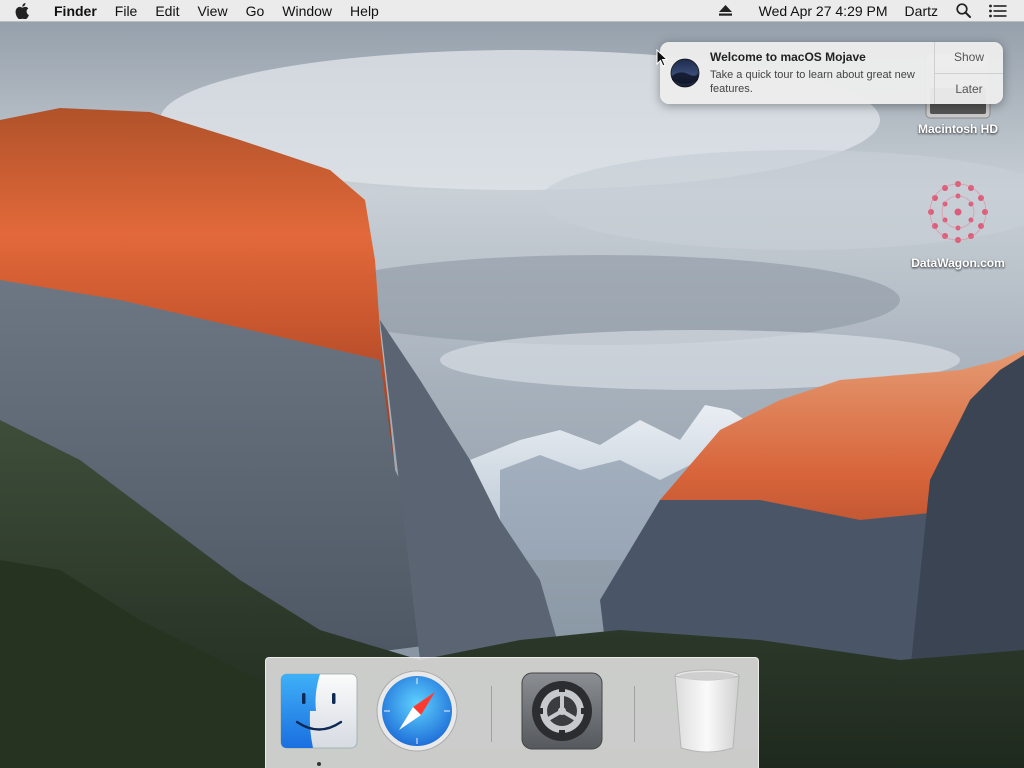 This screenshot has height=768, width=1024. Describe the element at coordinates (958, 213) in the screenshot. I see `datawagon-icon` at that location.